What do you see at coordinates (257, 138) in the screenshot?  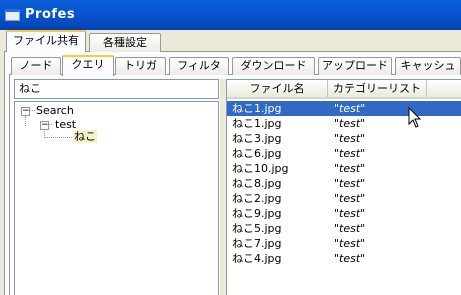 I see `filename-cell: ねこ3.jpg` at bounding box center [257, 138].